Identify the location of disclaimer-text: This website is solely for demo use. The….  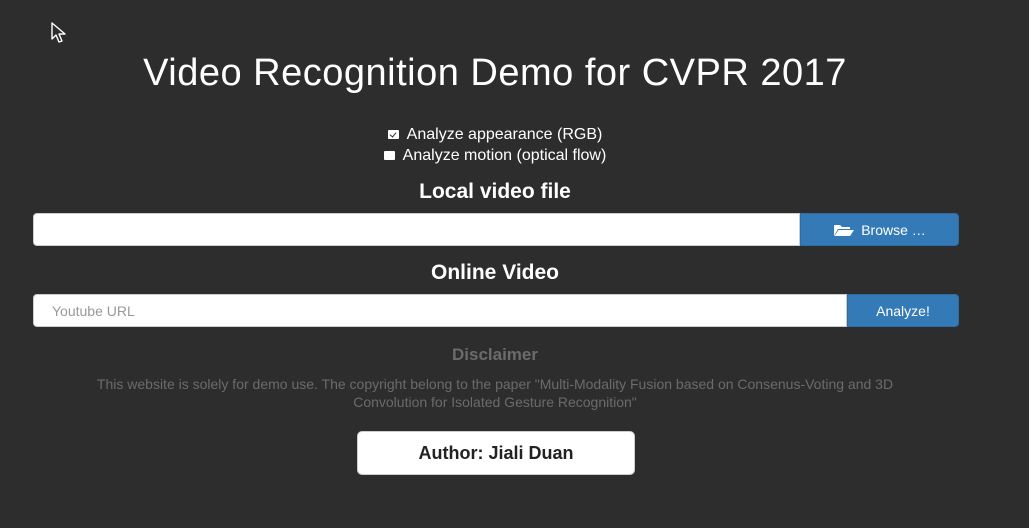
(495, 393).